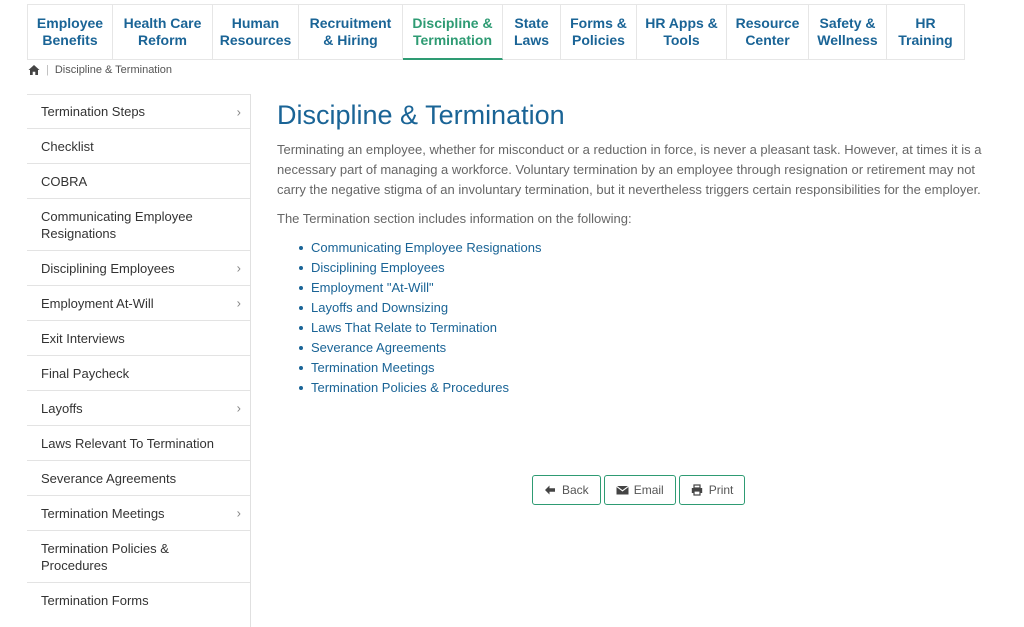  What do you see at coordinates (83, 338) in the screenshot?
I see `sidebar-item-label: Exit Interviews` at bounding box center [83, 338].